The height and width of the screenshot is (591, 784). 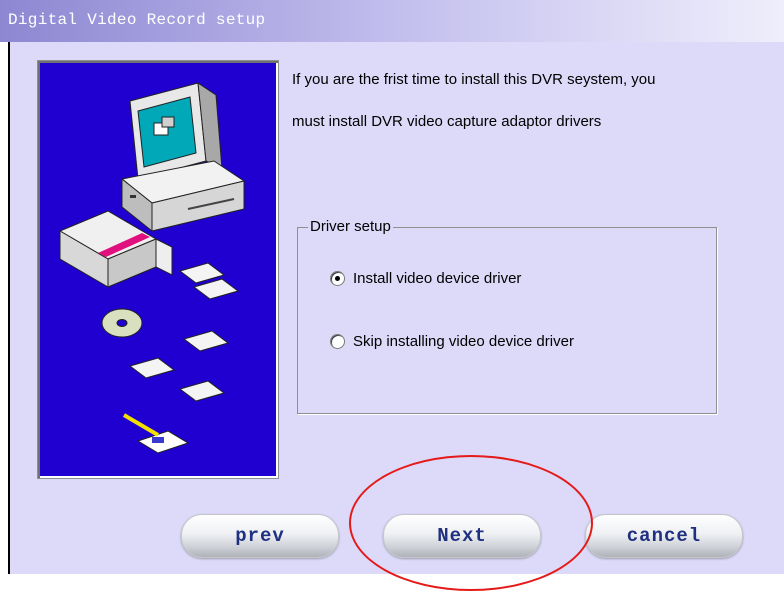 I want to click on next-button-label: Next, so click(x=462, y=536).